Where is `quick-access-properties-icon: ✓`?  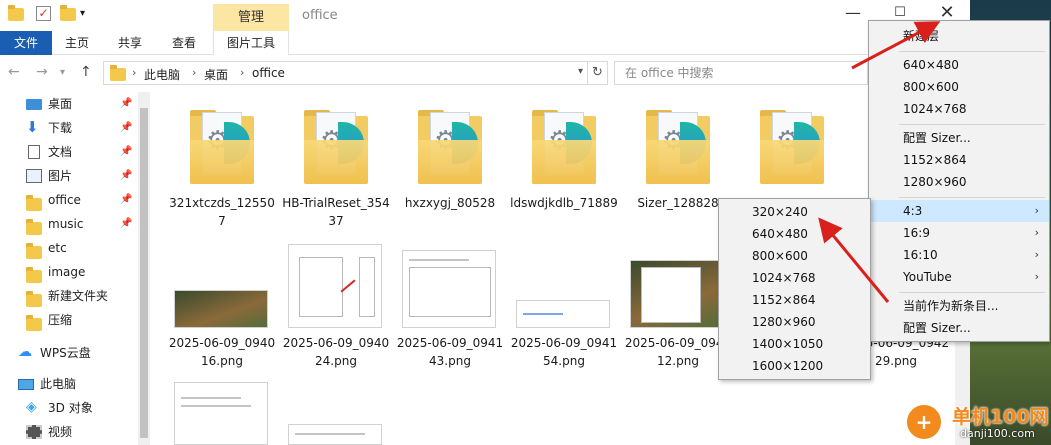
quick-access-properties-icon: ✓ is located at coordinates (44, 15).